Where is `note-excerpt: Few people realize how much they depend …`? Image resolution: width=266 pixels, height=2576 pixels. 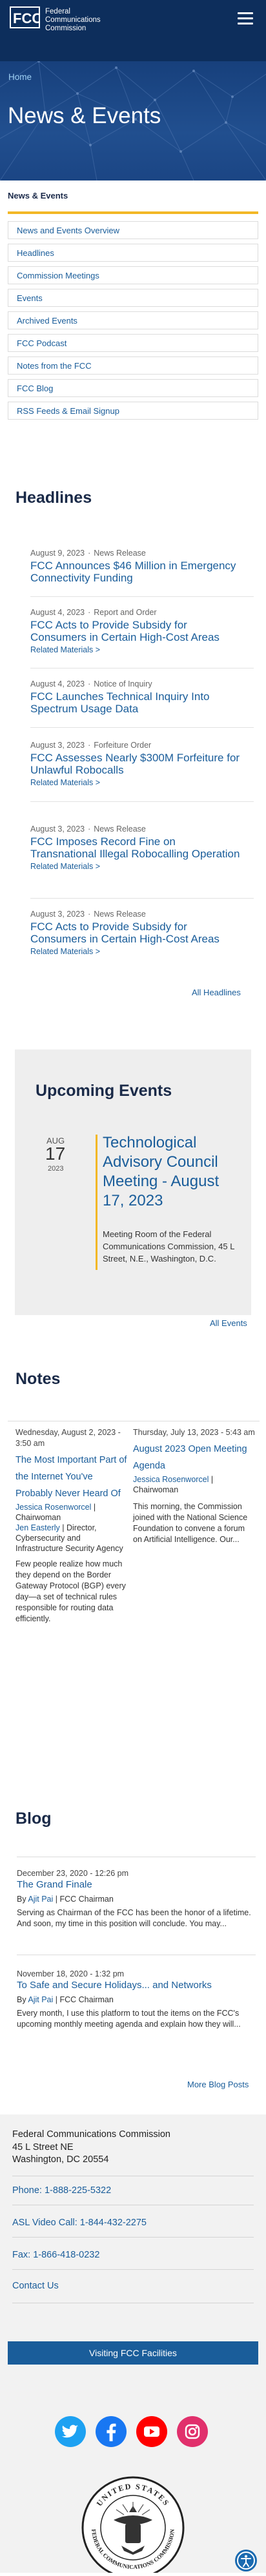
note-excerpt: Few people realize how much they depend … is located at coordinates (70, 1591).